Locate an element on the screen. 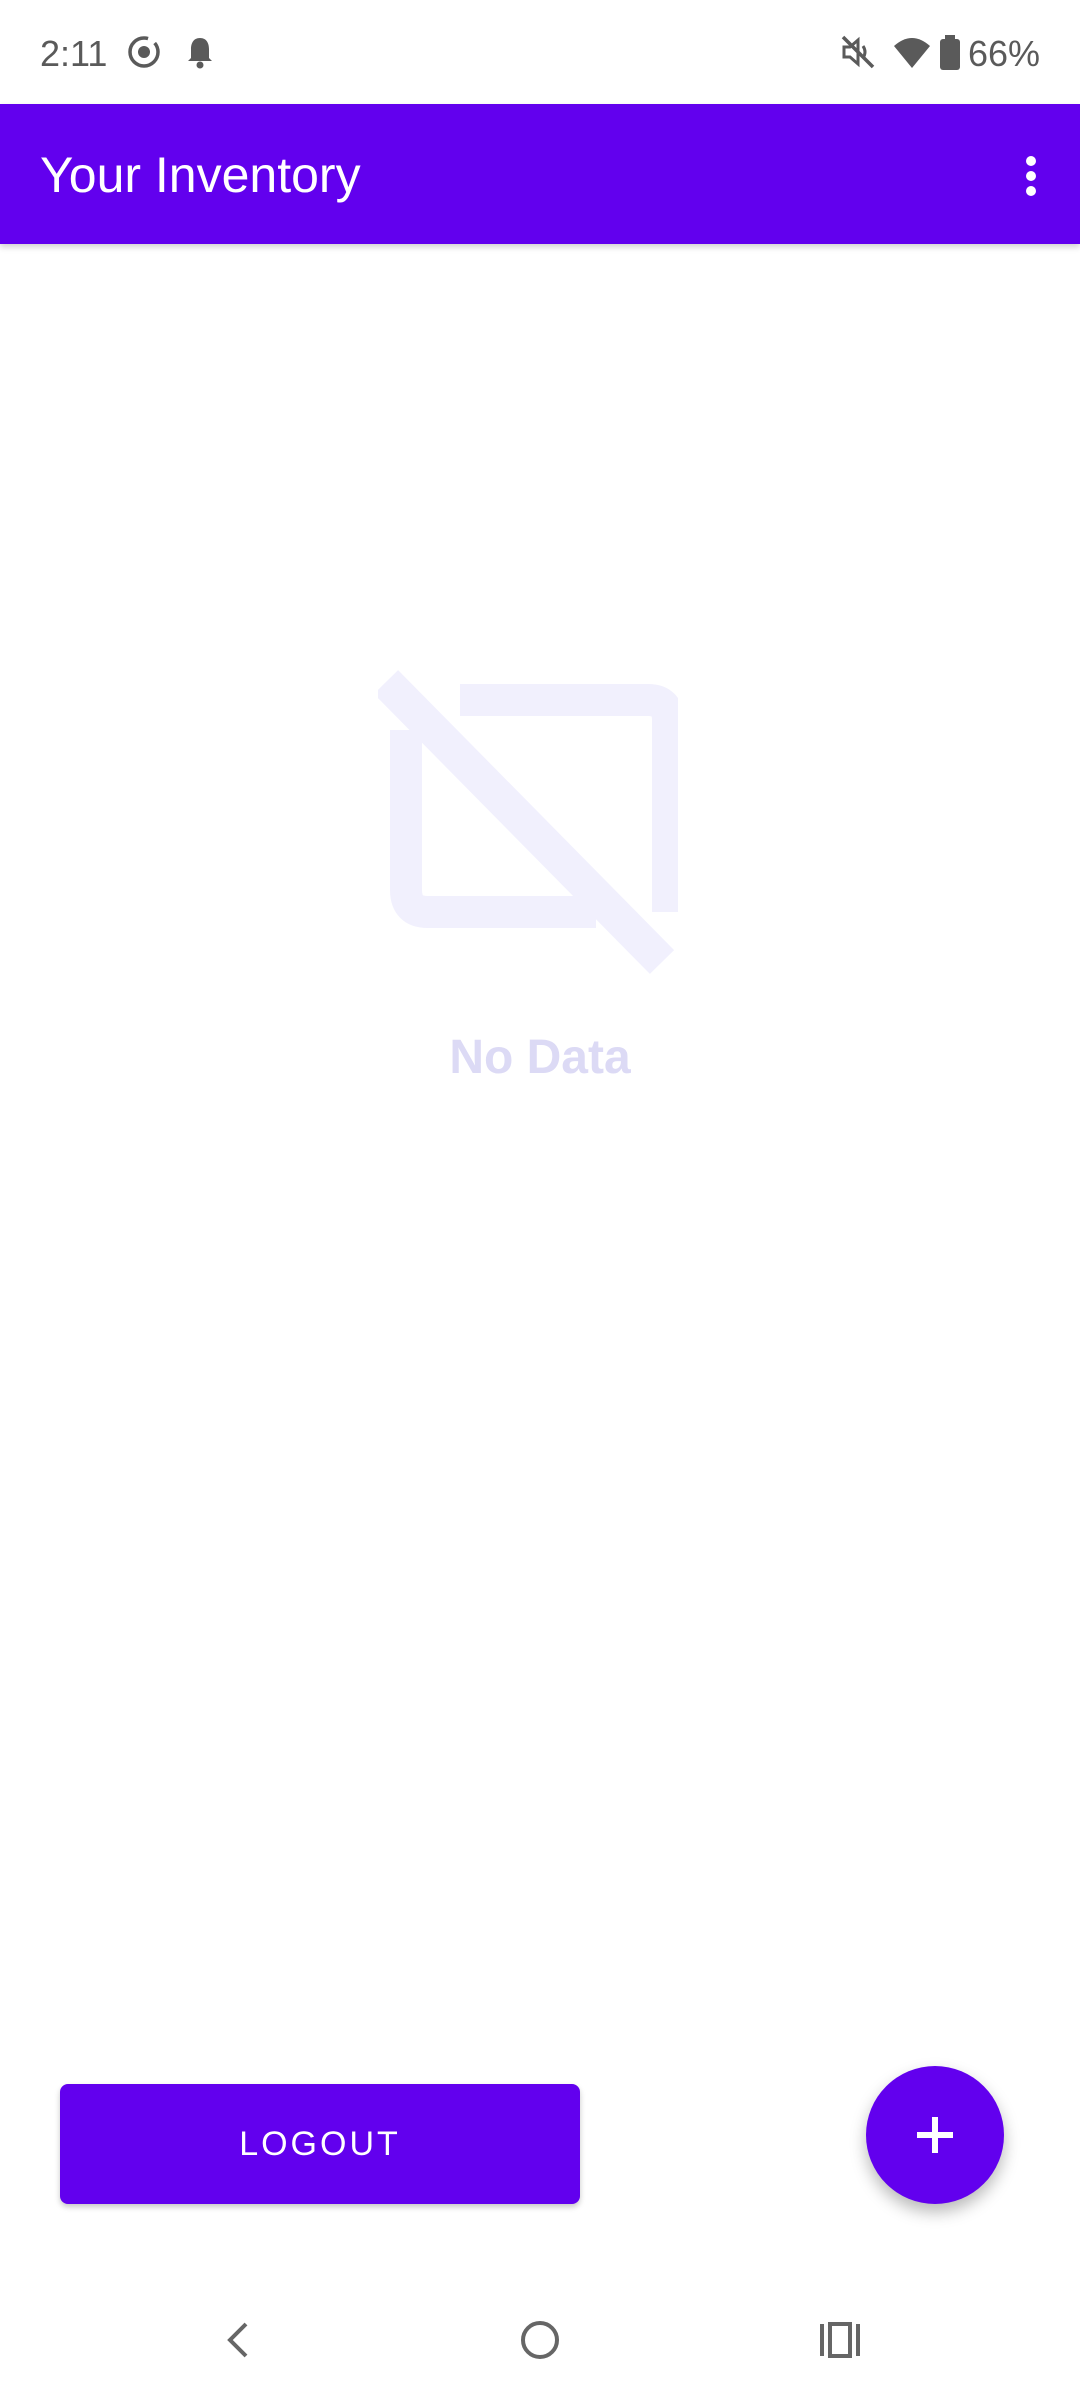  add-button is located at coordinates (935, 2135).